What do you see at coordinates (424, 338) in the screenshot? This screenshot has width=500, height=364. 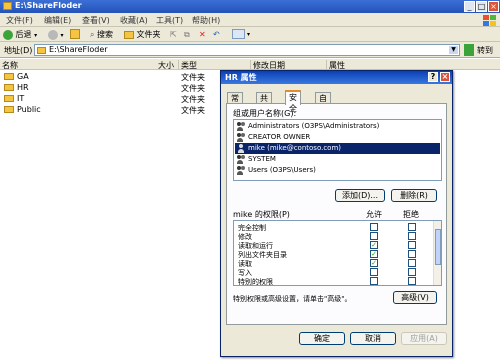 I see `apply-button: 应用(A)` at bounding box center [424, 338].